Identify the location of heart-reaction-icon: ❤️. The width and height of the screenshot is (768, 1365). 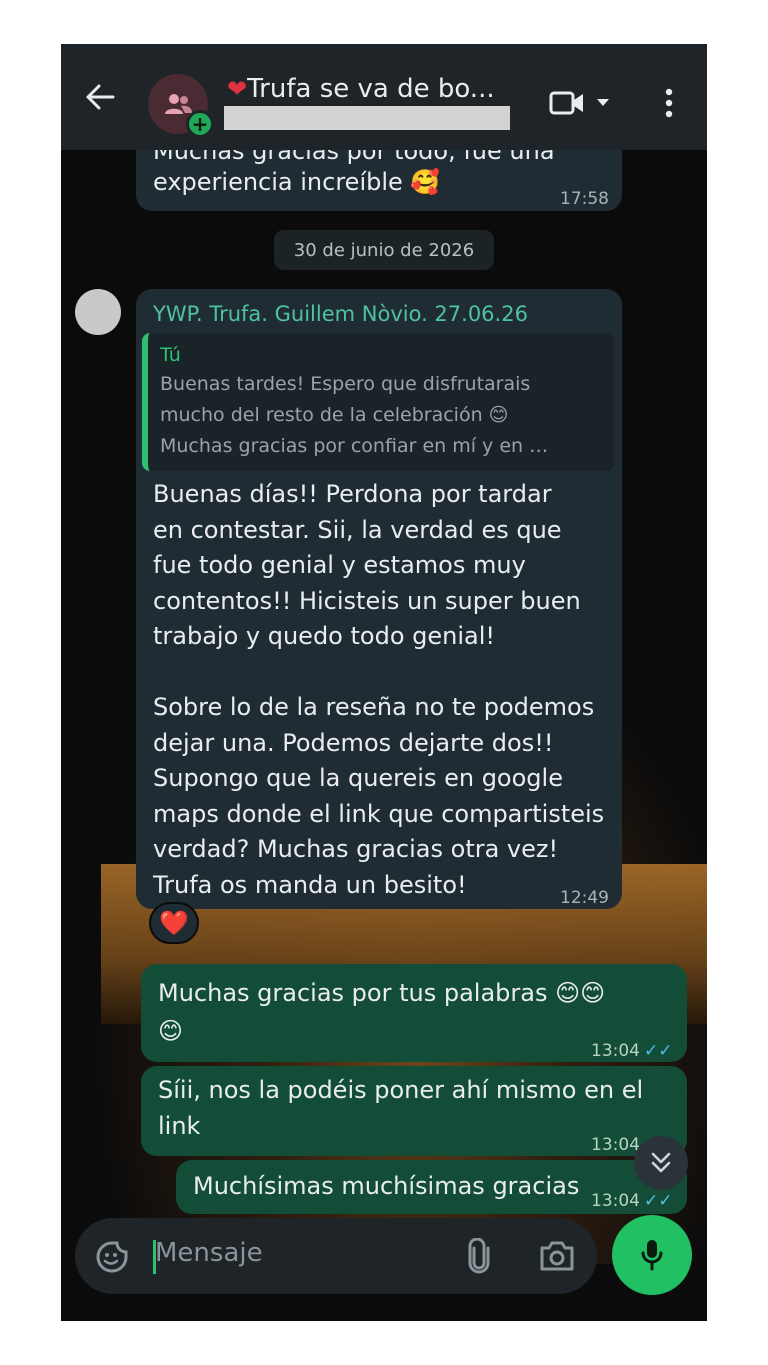
(174, 923).